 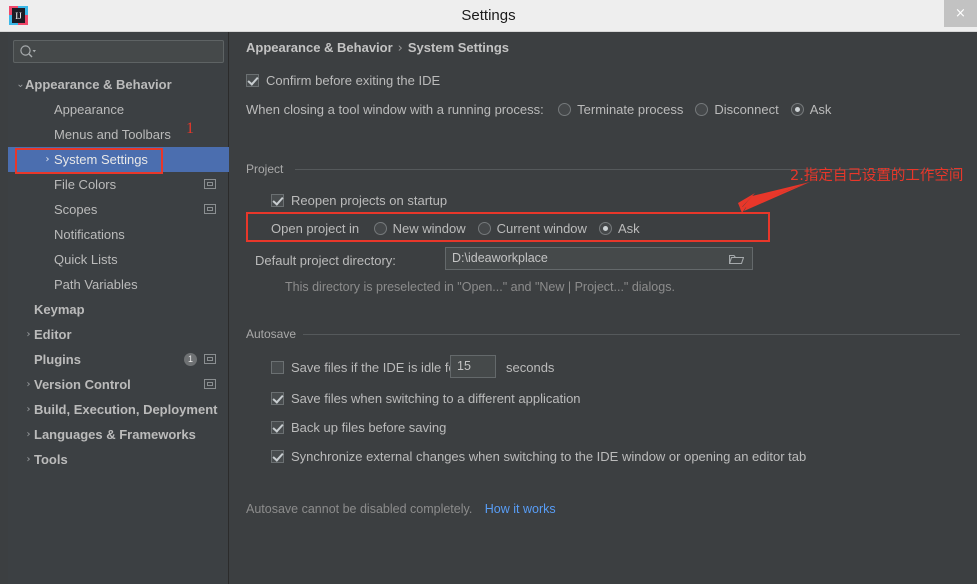 I want to click on title-bar: IJ Settings ×, so click(x=488, y=16).